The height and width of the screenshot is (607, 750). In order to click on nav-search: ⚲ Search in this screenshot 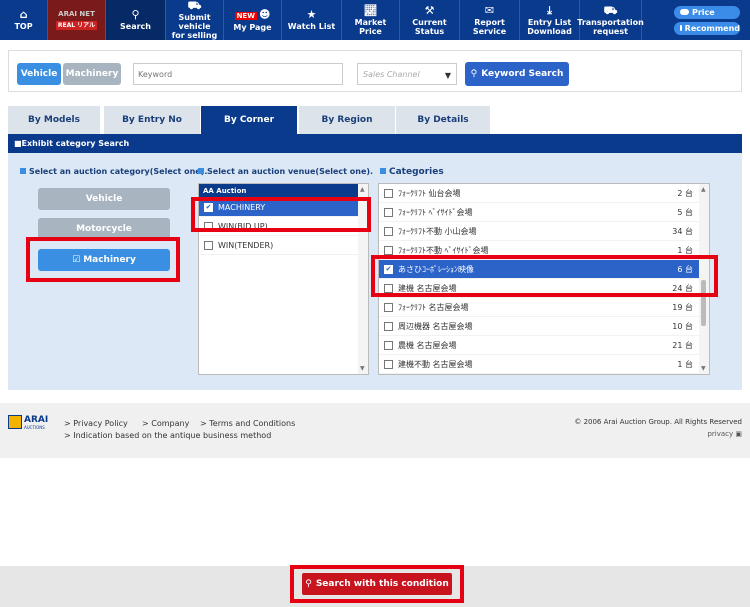, I will do `click(136, 20)`.